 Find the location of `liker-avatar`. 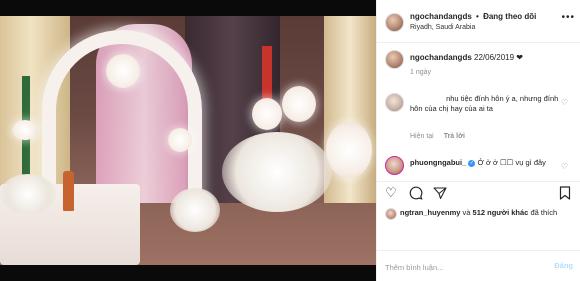

liker-avatar is located at coordinates (391, 214).